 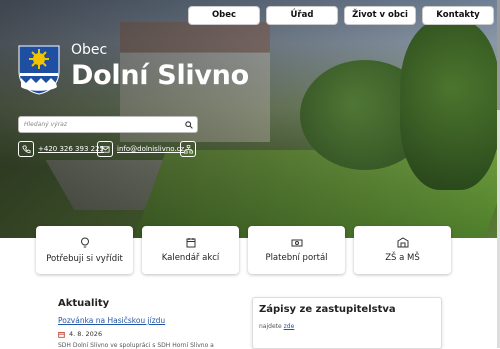 I want to click on contact-phone: +420 326 393 225, so click(x=61, y=149).